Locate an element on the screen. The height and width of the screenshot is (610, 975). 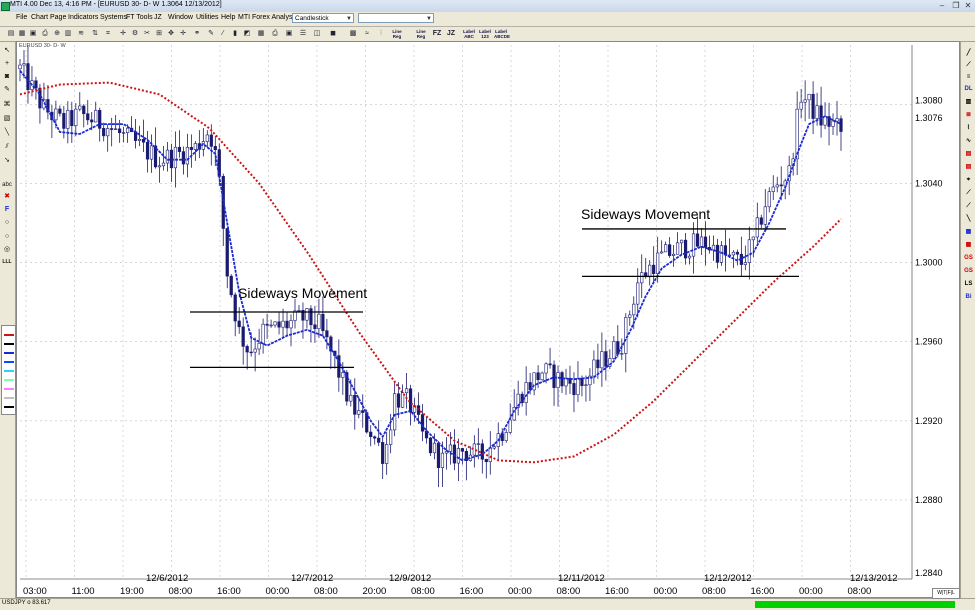
line-icon: ⁄ is located at coordinates (223, 33).